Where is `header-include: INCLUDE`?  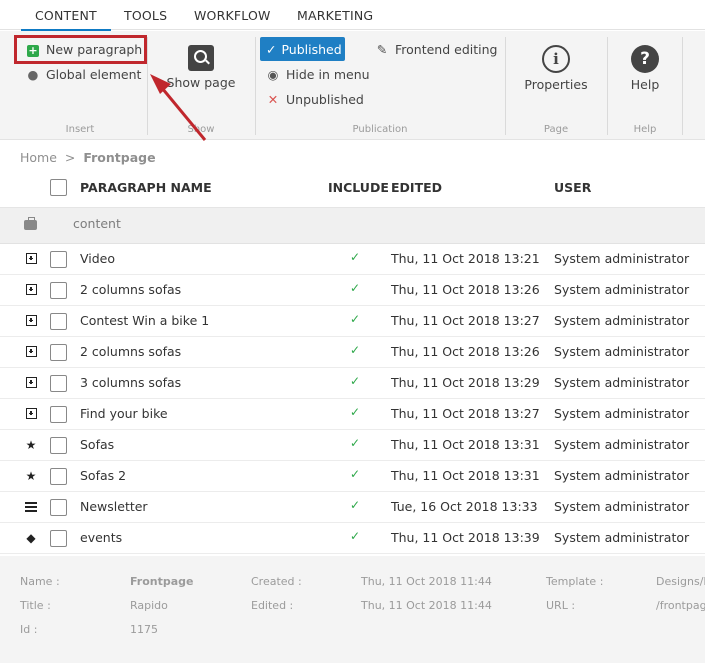
header-include: INCLUDE is located at coordinates (358, 187).